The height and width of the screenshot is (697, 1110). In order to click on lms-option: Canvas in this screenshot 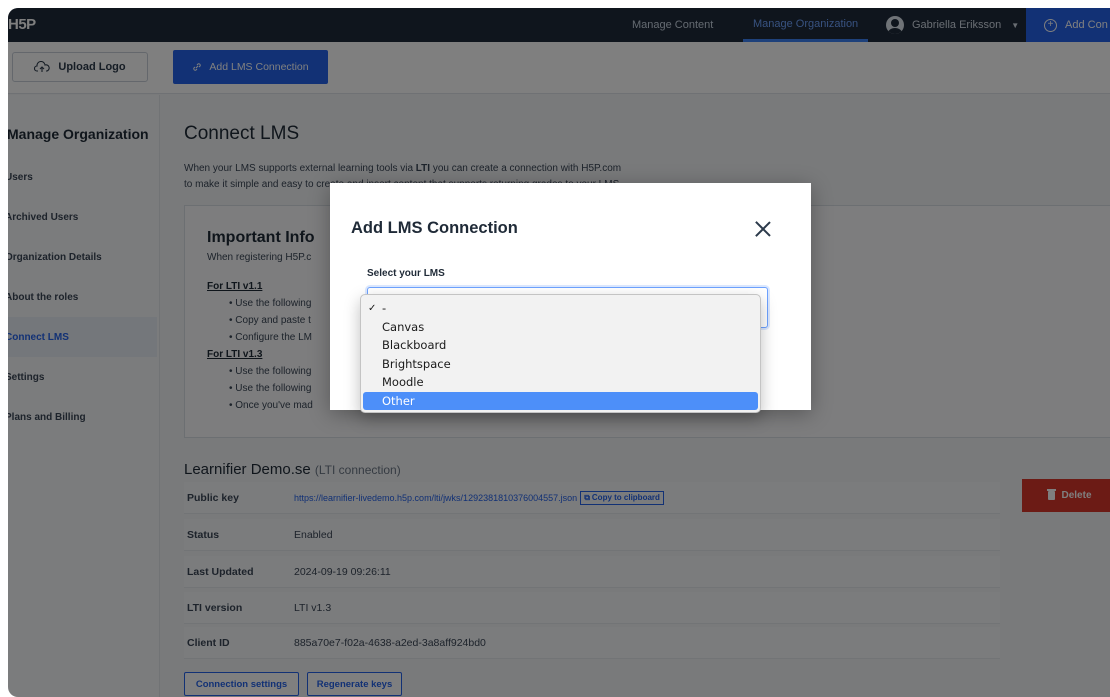, I will do `click(560, 327)`.